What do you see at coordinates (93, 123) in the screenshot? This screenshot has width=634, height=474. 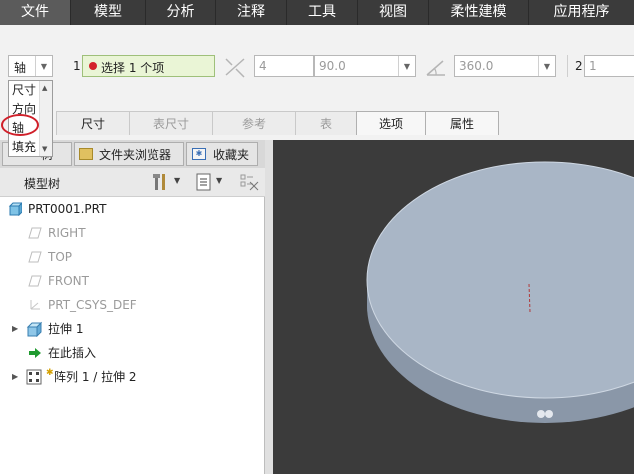 I see `tab-dimensions: 尺寸` at bounding box center [93, 123].